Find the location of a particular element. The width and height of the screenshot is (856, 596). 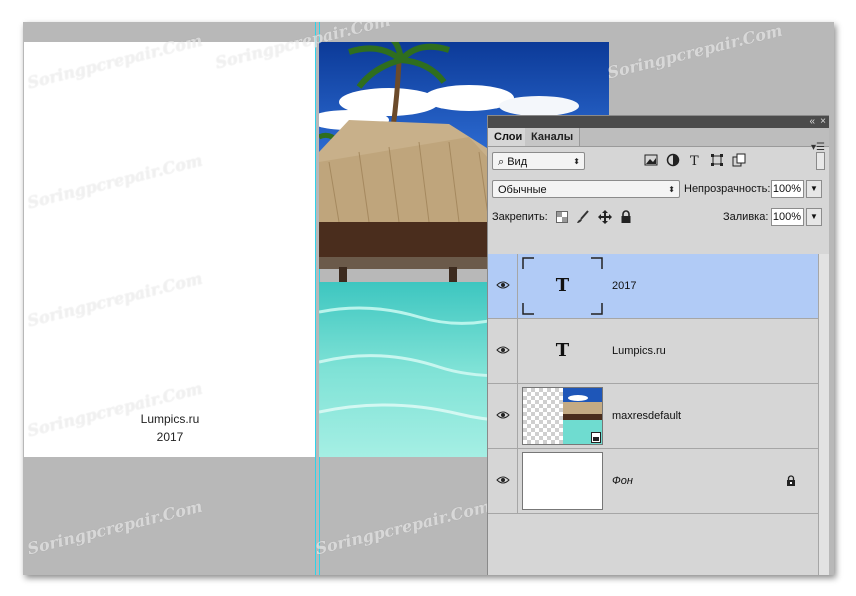

type-layer-icon: T is located at coordinates (562, 350).